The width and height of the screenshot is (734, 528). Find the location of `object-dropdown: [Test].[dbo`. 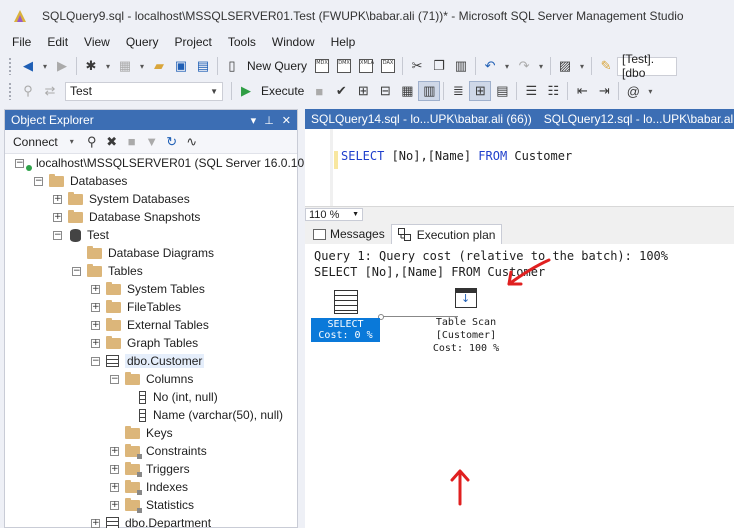

object-dropdown: [Test].[dbo is located at coordinates (647, 66).